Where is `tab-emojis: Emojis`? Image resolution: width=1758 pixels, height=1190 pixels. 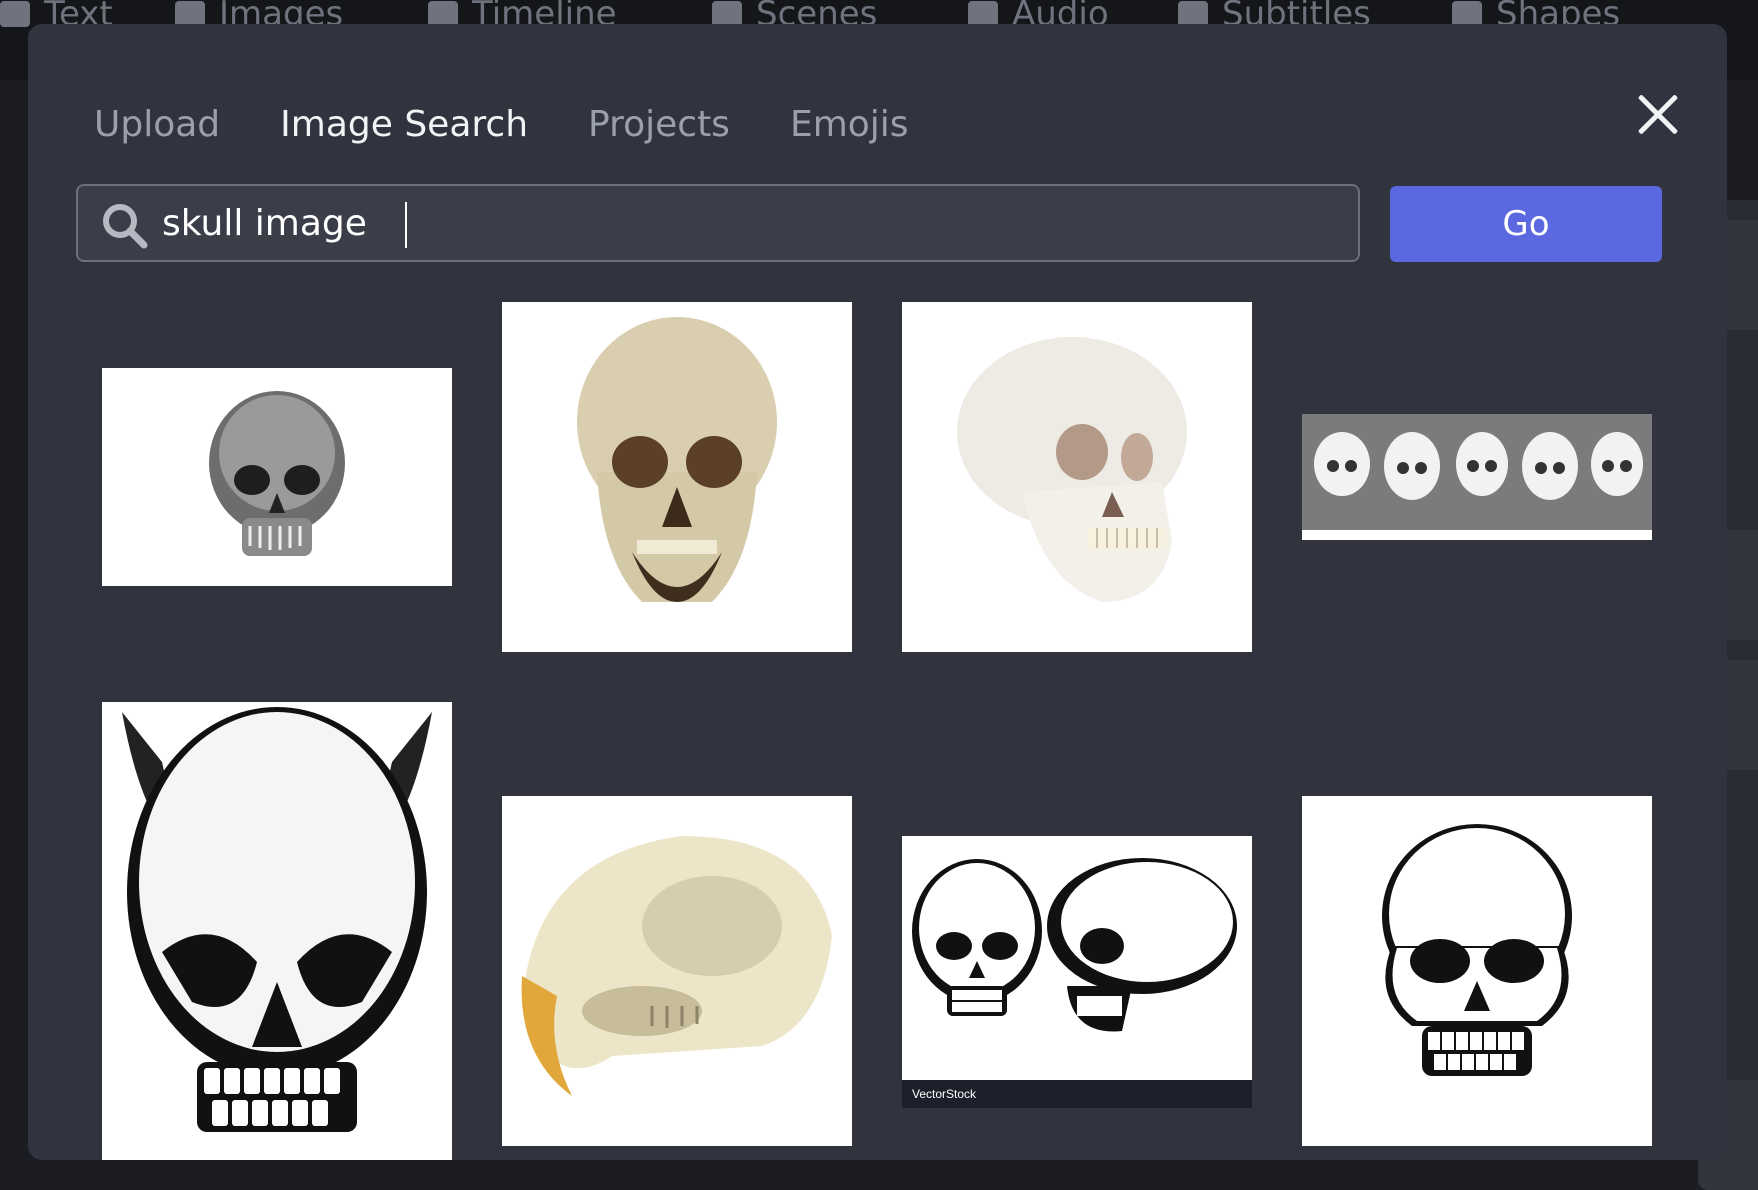 tab-emojis: Emojis is located at coordinates (849, 128).